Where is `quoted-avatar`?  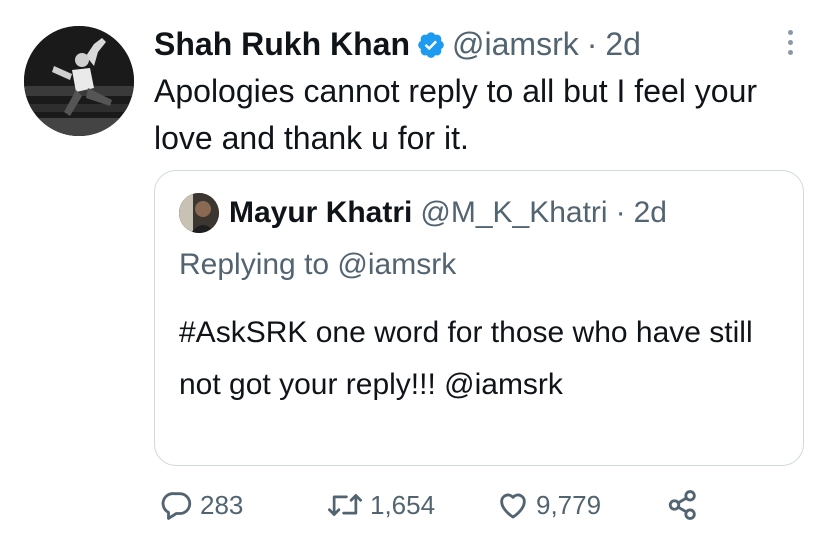 quoted-avatar is located at coordinates (199, 213).